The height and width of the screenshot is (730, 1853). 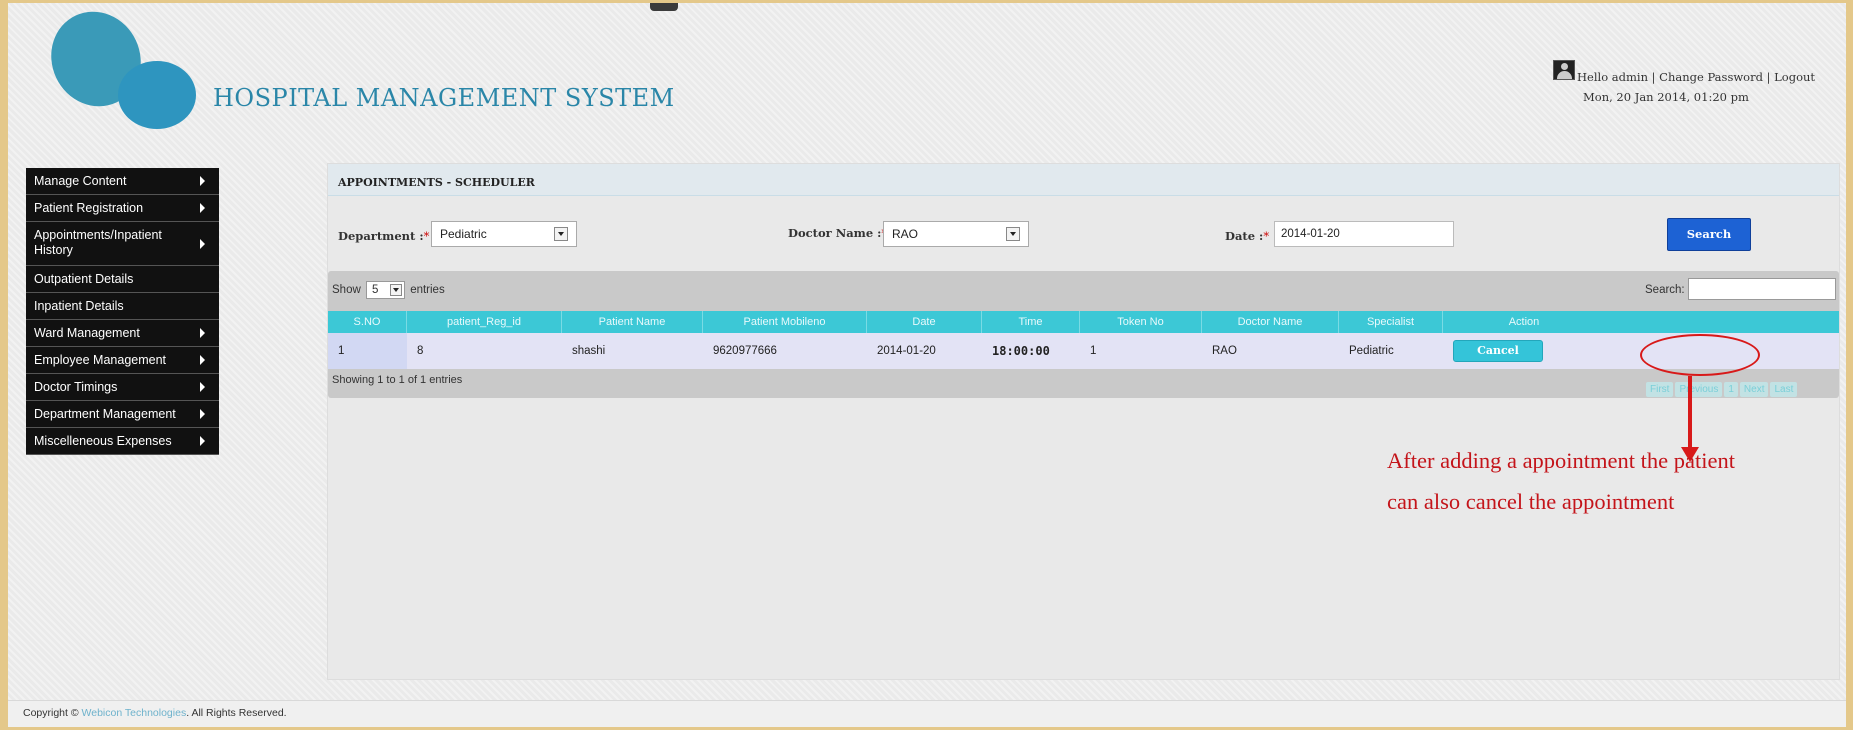 I want to click on highlight-ring, so click(x=1700, y=355).